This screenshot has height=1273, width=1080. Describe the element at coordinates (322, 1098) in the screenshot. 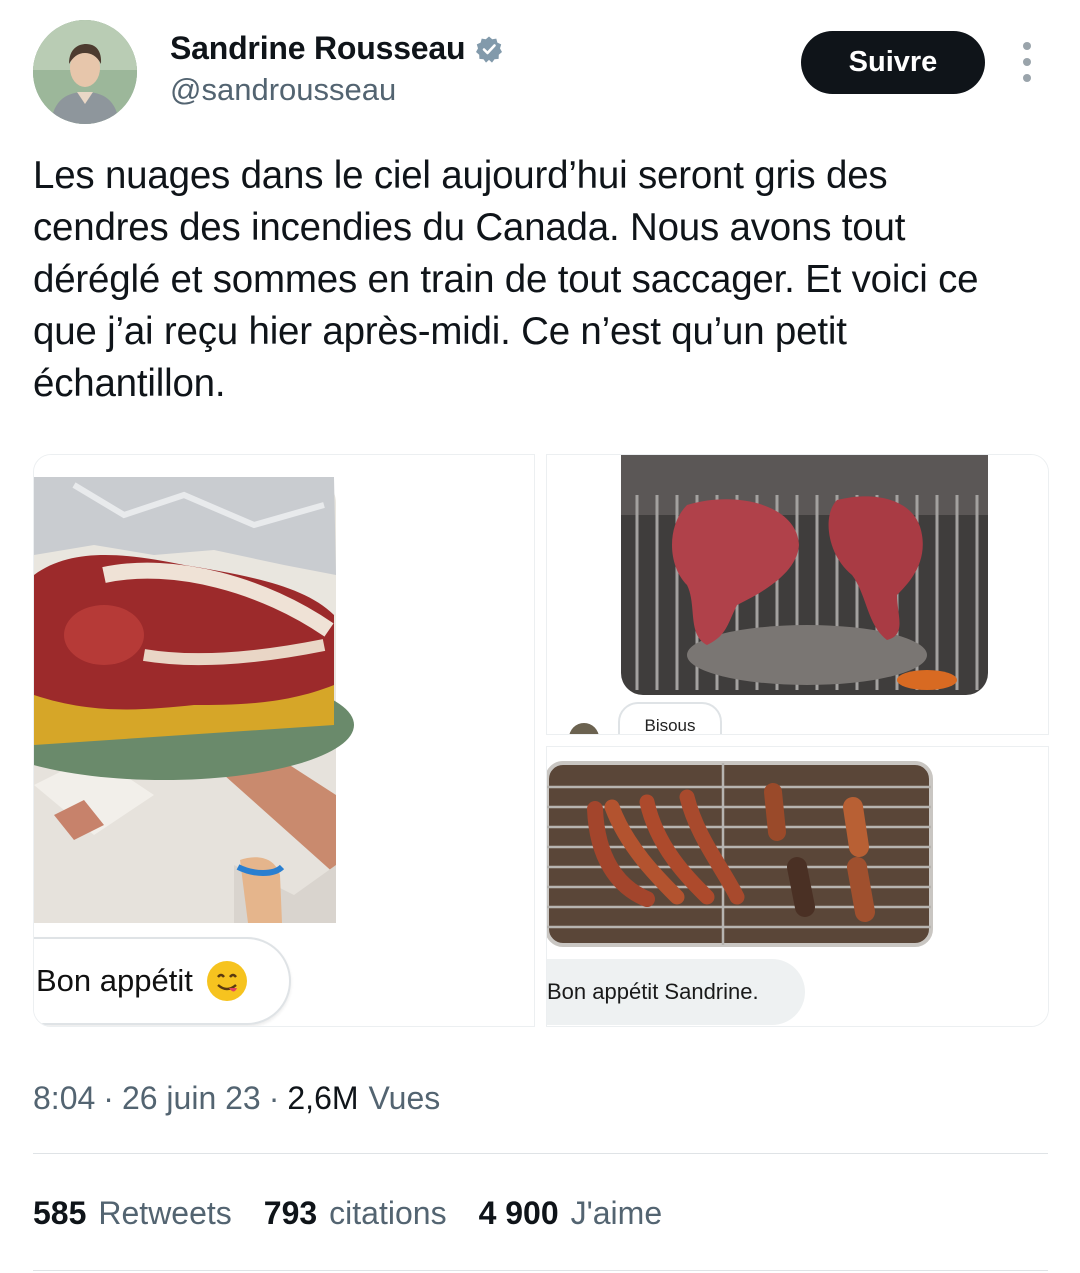

I see `views-count: 2,6M` at that location.